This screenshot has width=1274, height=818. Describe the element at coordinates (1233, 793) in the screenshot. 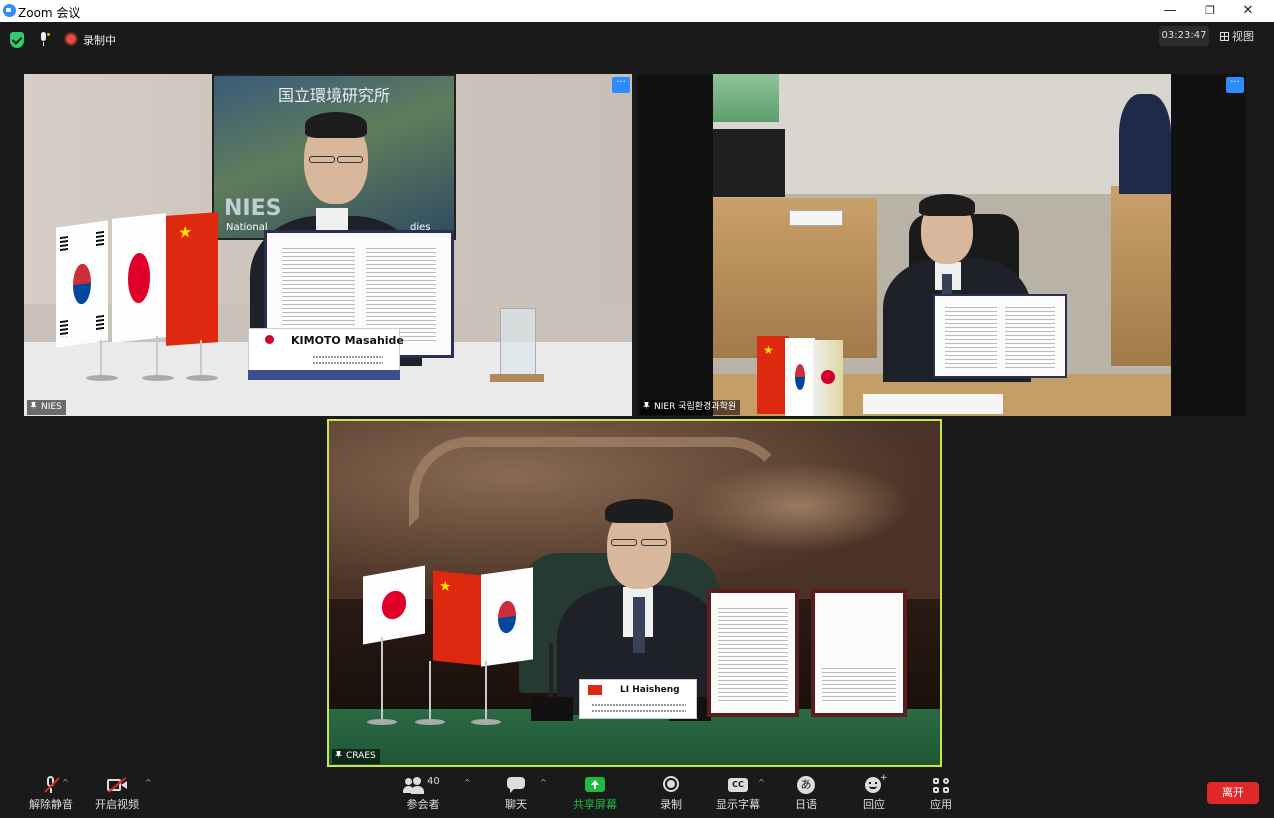

I see `leave-meeting-button: 离开` at that location.